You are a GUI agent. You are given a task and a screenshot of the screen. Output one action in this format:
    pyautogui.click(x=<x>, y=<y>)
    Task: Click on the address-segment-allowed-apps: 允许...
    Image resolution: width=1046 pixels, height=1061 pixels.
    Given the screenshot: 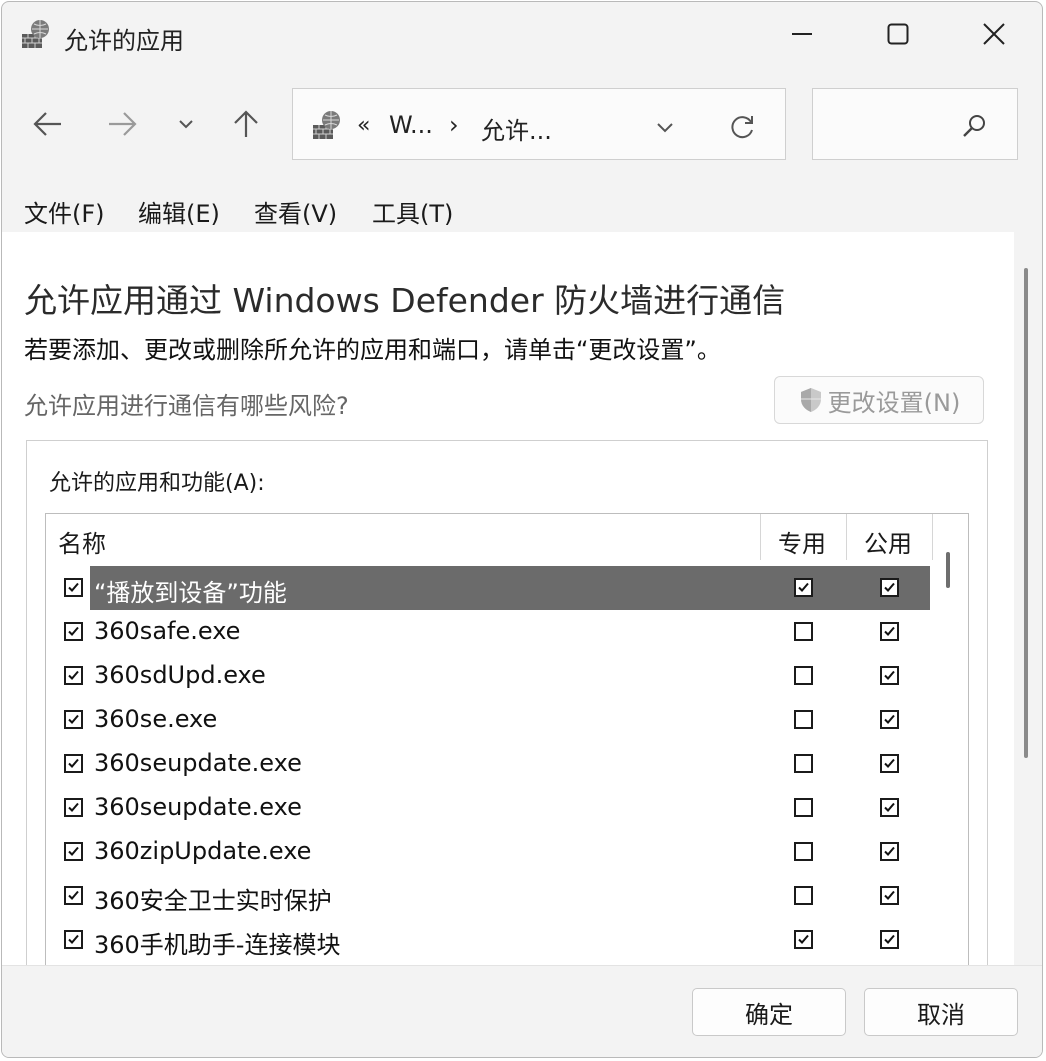 What is the action you would take?
    pyautogui.click(x=516, y=128)
    